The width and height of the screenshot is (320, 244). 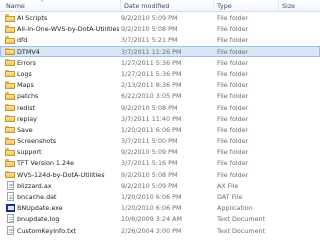 I want to click on file-name: blizzard.ax, so click(x=34, y=185).